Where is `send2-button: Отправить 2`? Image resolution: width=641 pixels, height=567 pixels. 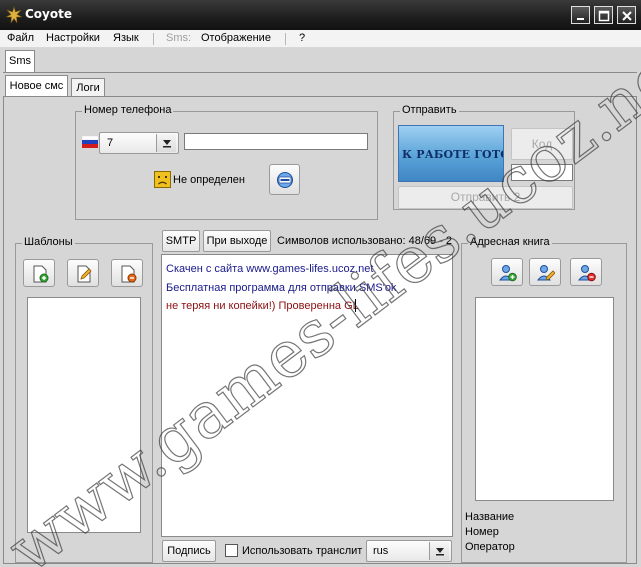
send2-button: Отправить 2 is located at coordinates (485, 197).